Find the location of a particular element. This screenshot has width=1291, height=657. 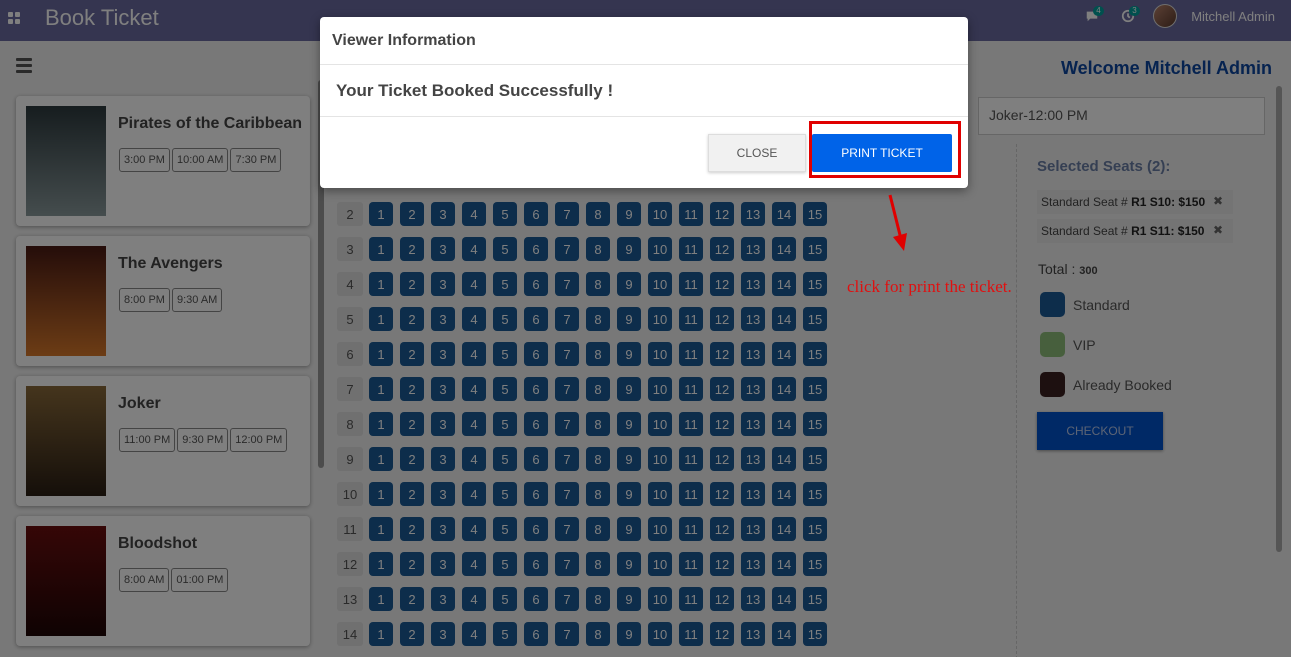

modal-title: Viewer Information is located at coordinates (644, 41).